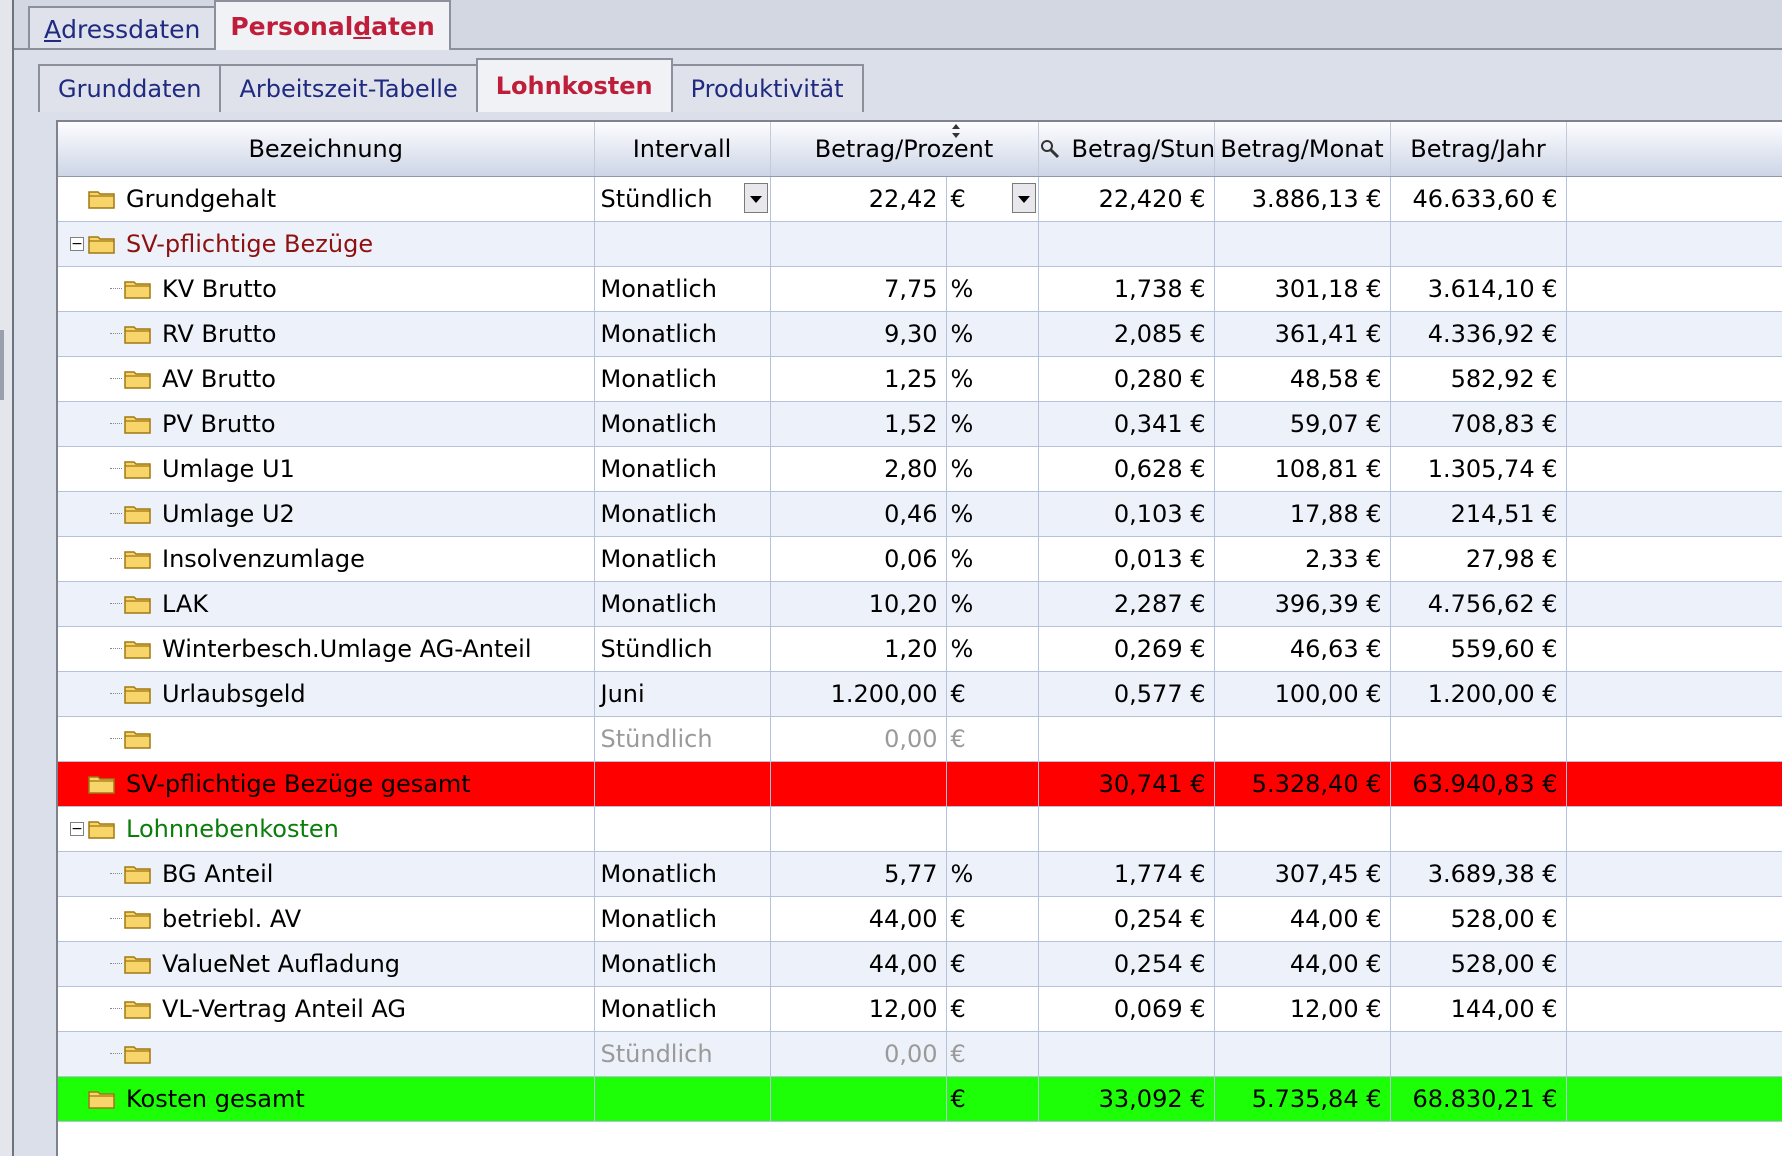 The height and width of the screenshot is (1156, 1782). I want to click on cell-bezeichnung: Umlage U2, so click(326, 514).